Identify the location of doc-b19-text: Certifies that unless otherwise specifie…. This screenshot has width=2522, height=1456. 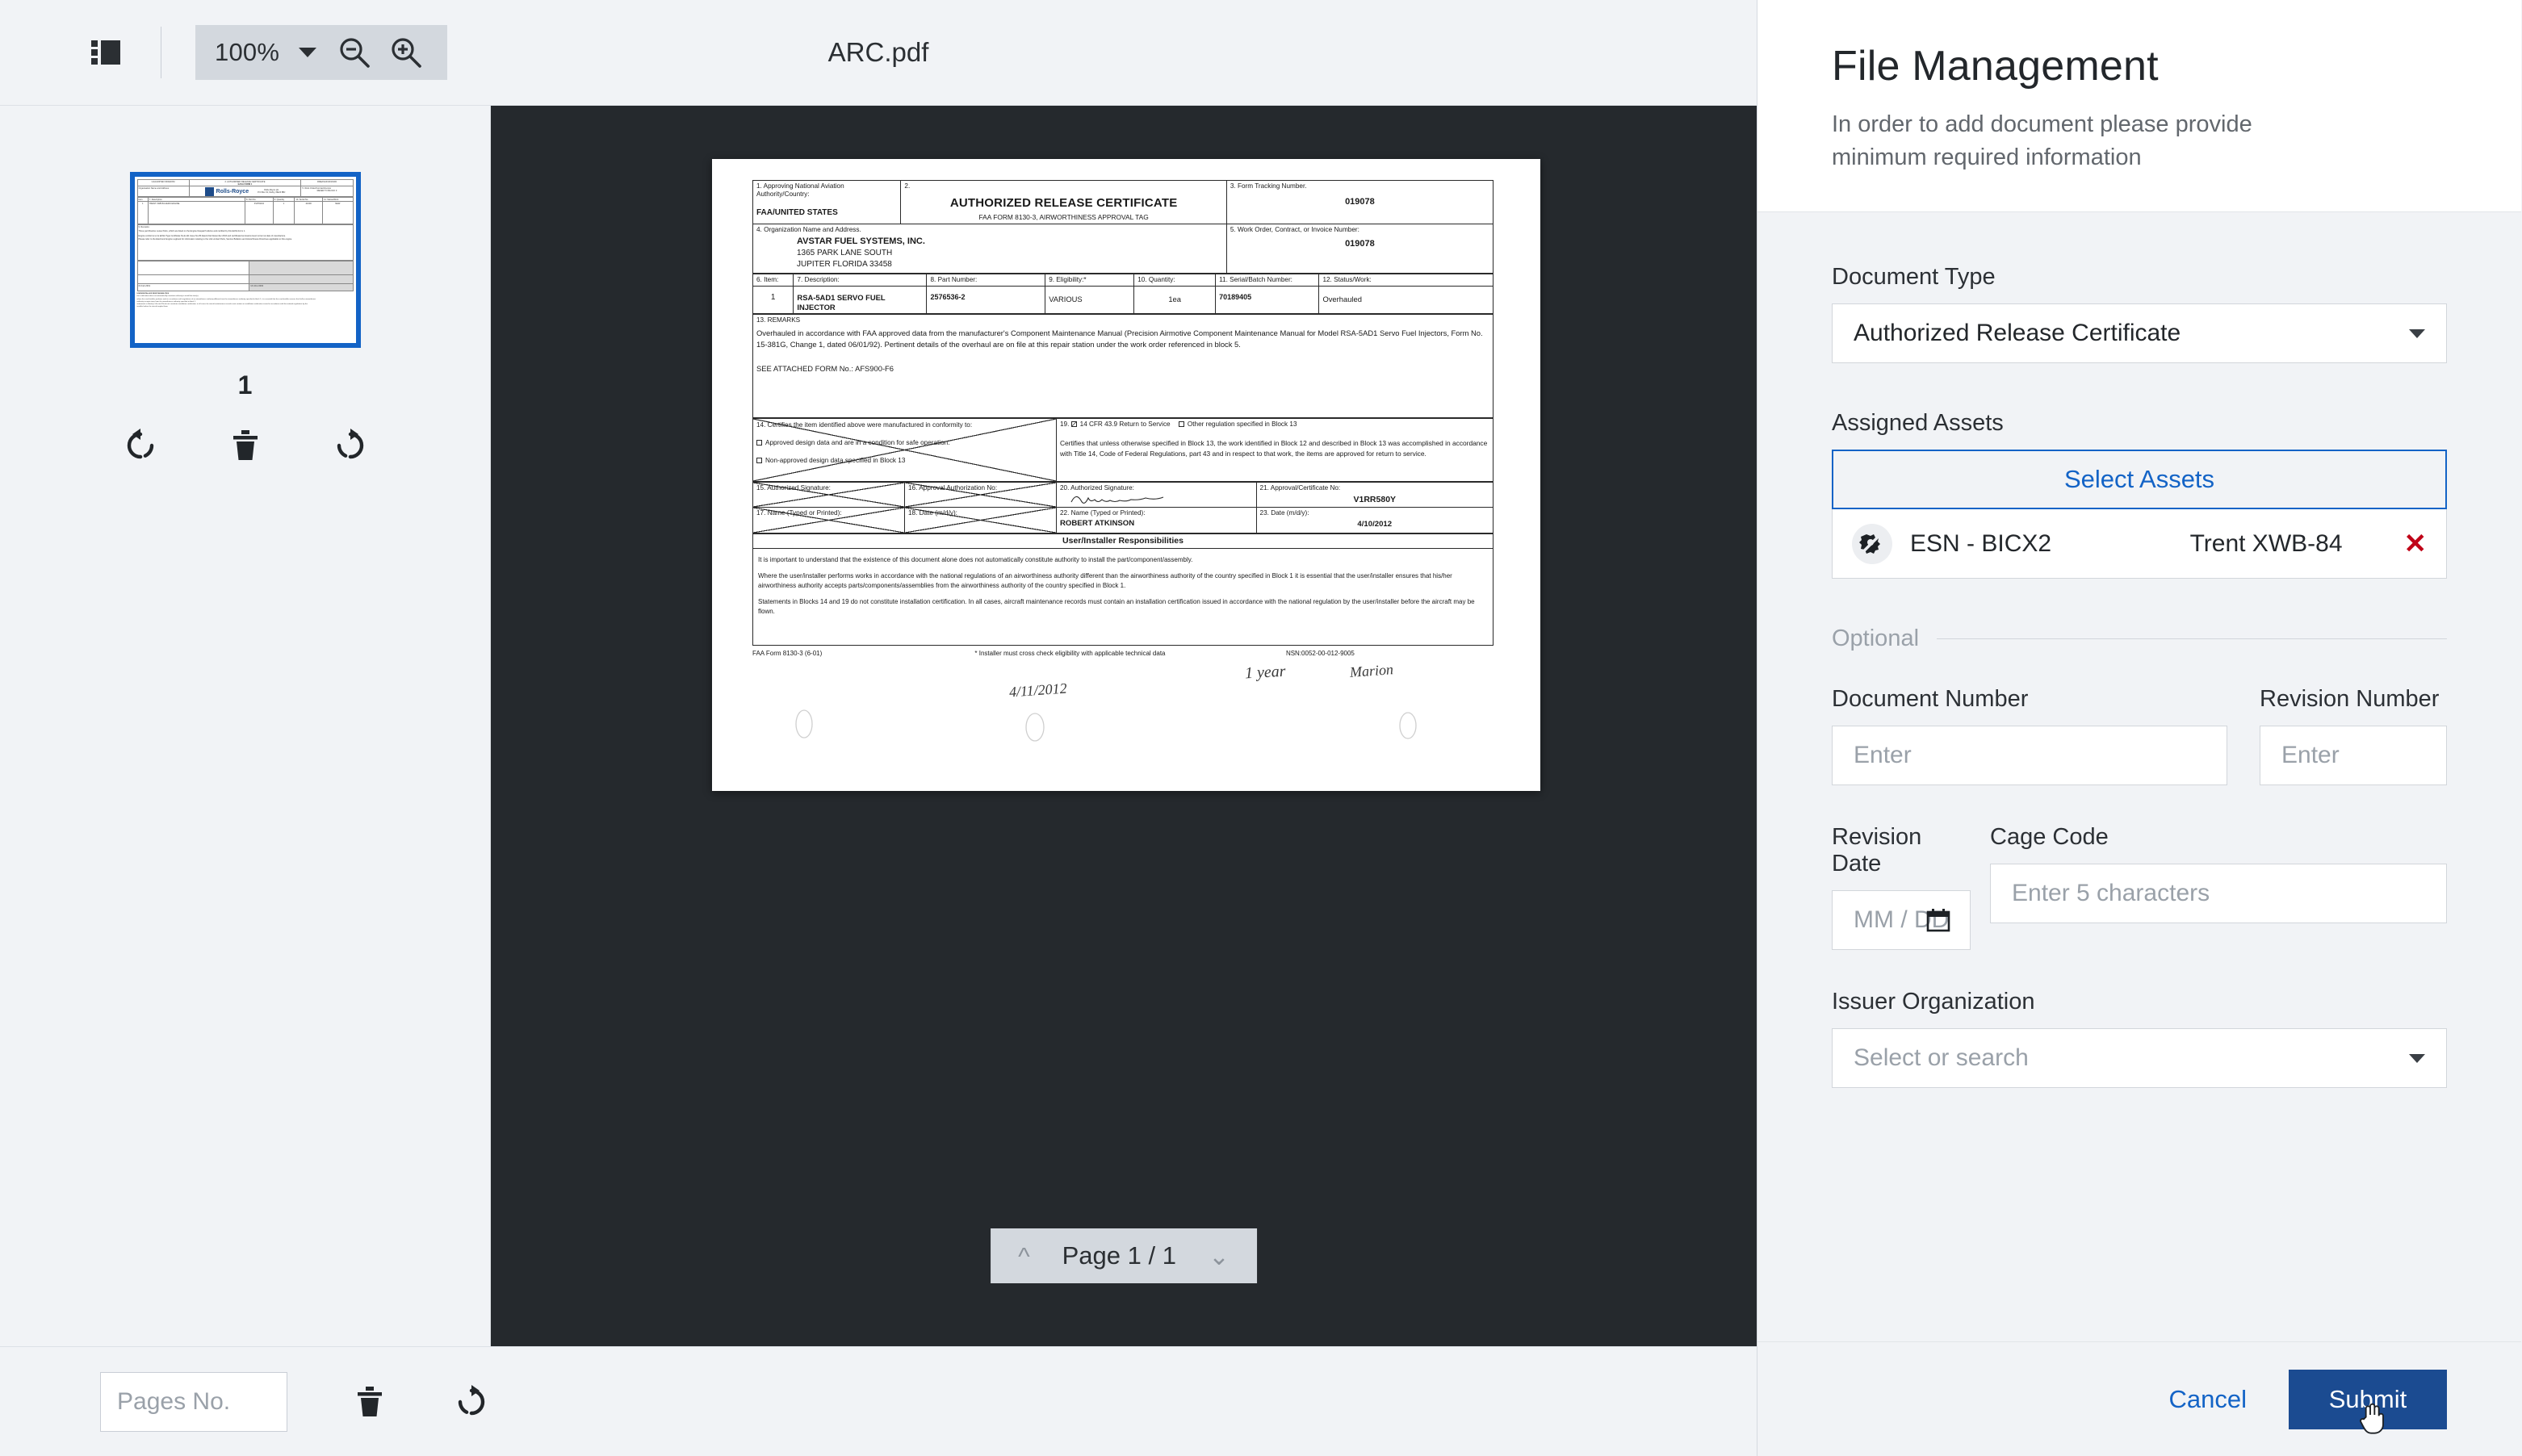
(1273, 448).